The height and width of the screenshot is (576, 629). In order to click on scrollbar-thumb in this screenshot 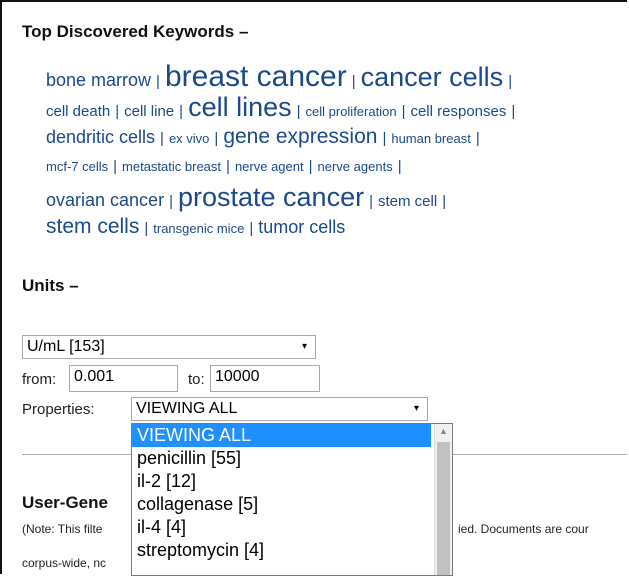, I will do `click(443, 508)`.